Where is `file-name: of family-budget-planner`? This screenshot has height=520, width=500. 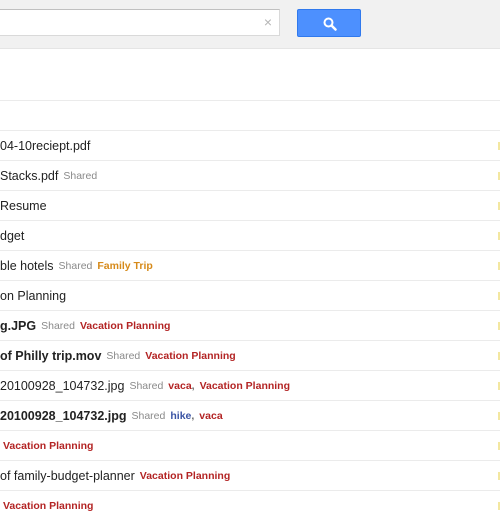 file-name: of family-budget-planner is located at coordinates (67, 476).